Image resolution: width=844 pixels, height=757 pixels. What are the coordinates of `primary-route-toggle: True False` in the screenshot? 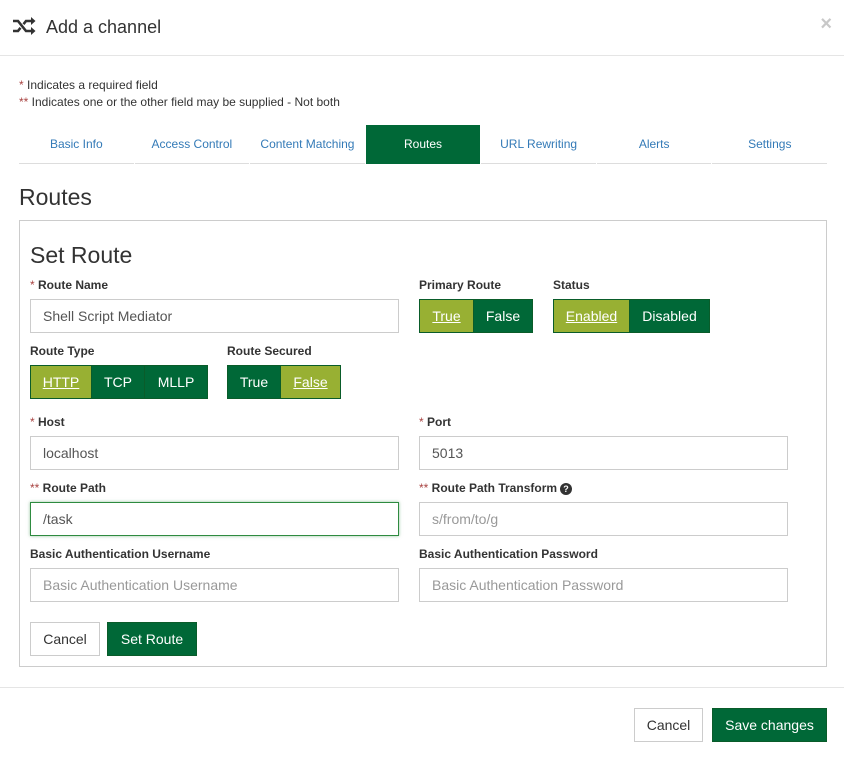 It's located at (476, 316).